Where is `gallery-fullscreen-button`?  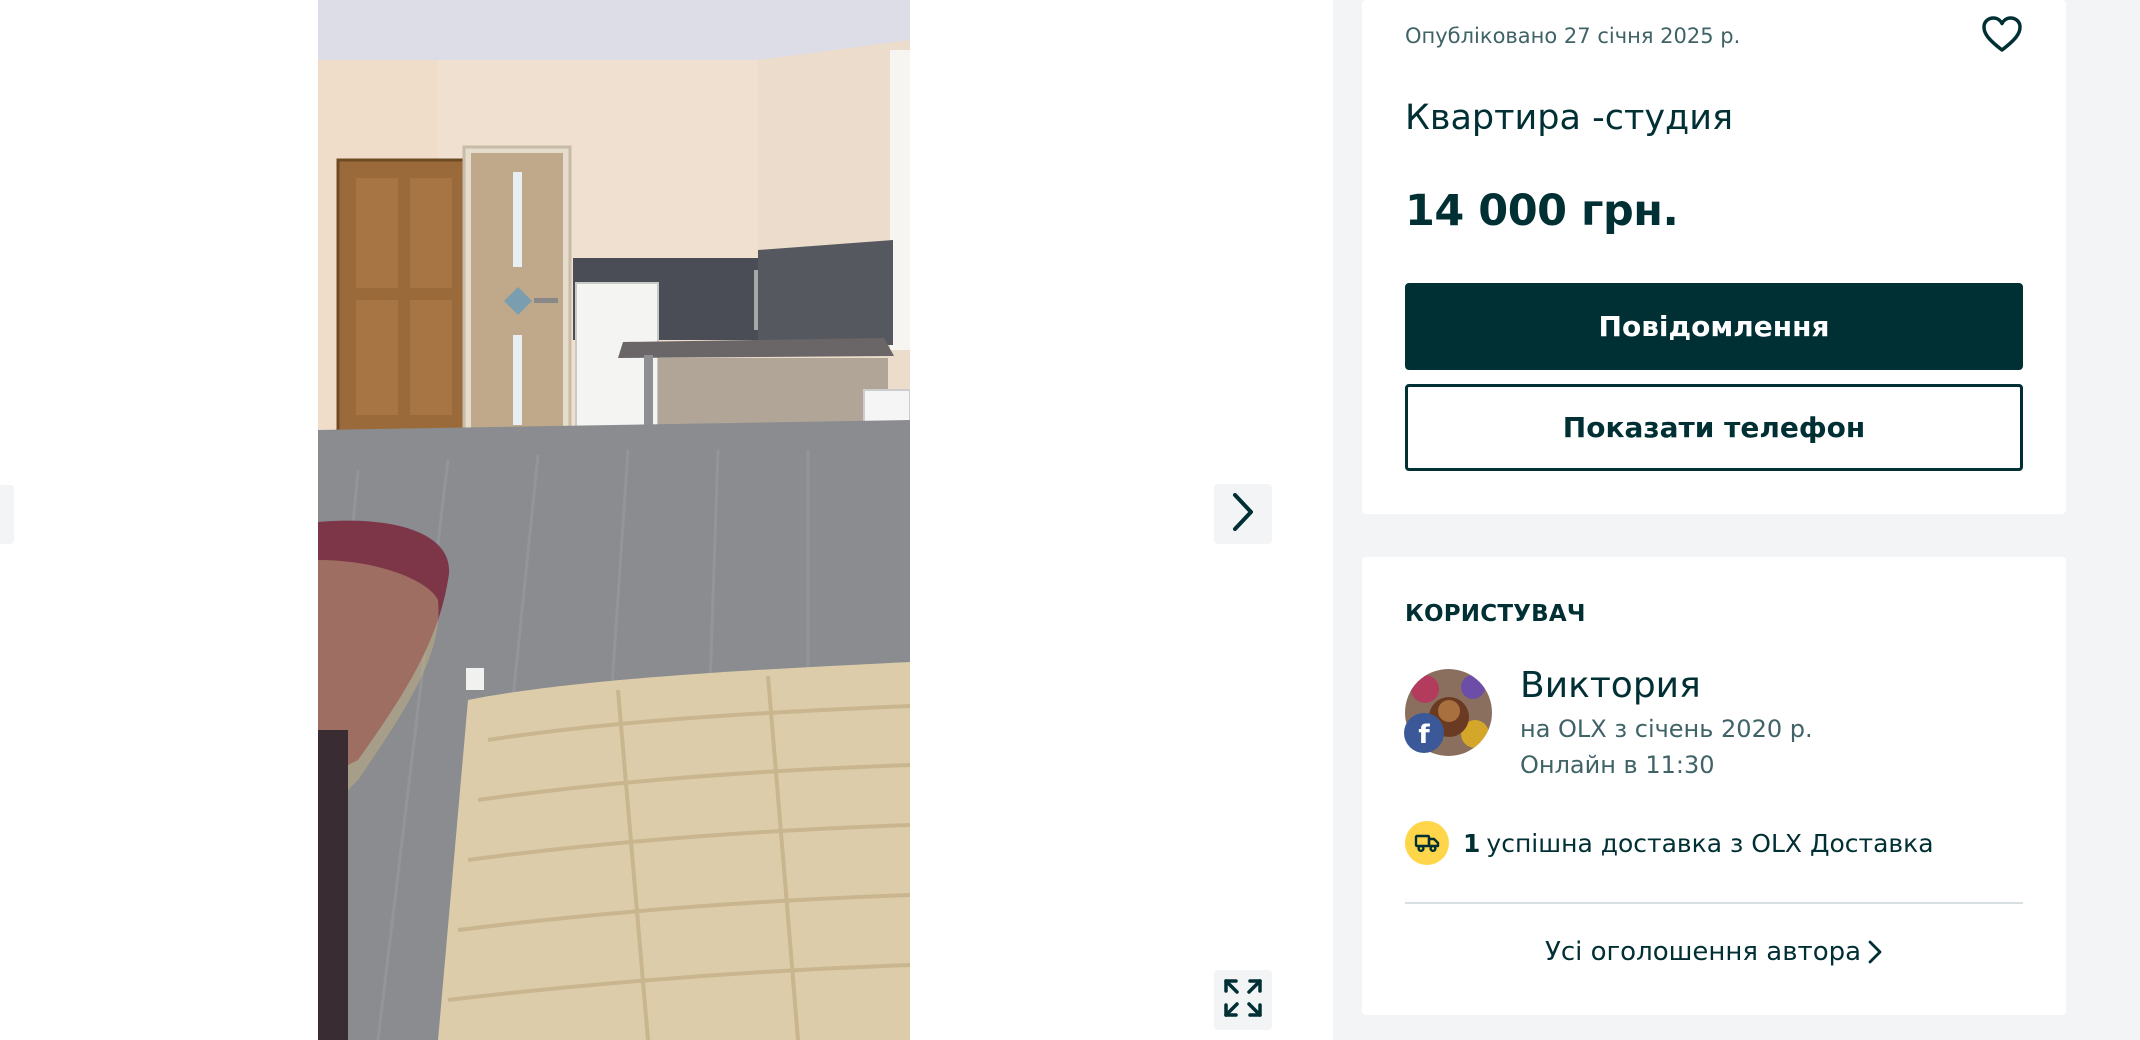
gallery-fullscreen-button is located at coordinates (1243, 1000).